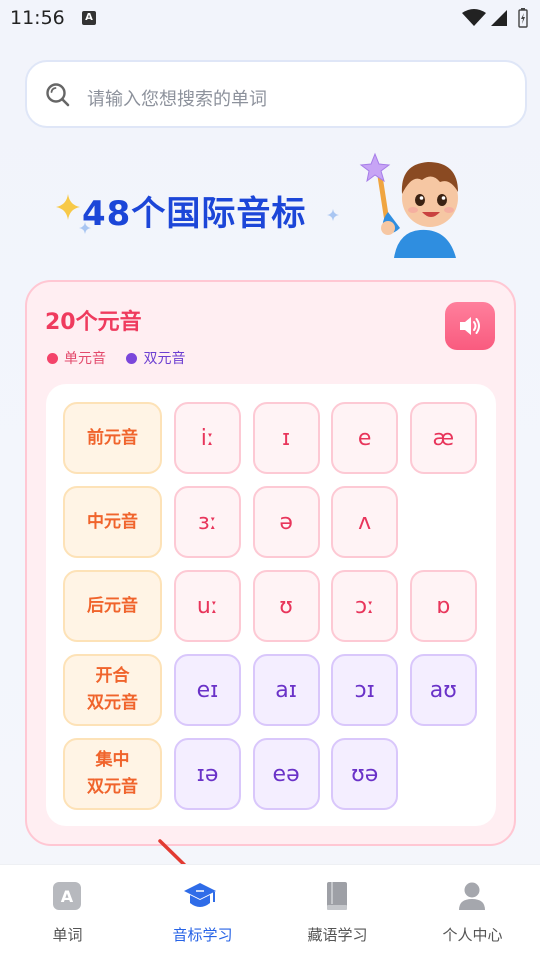  I want to click on phonetic-symbol-button: ɪ, so click(286, 438).